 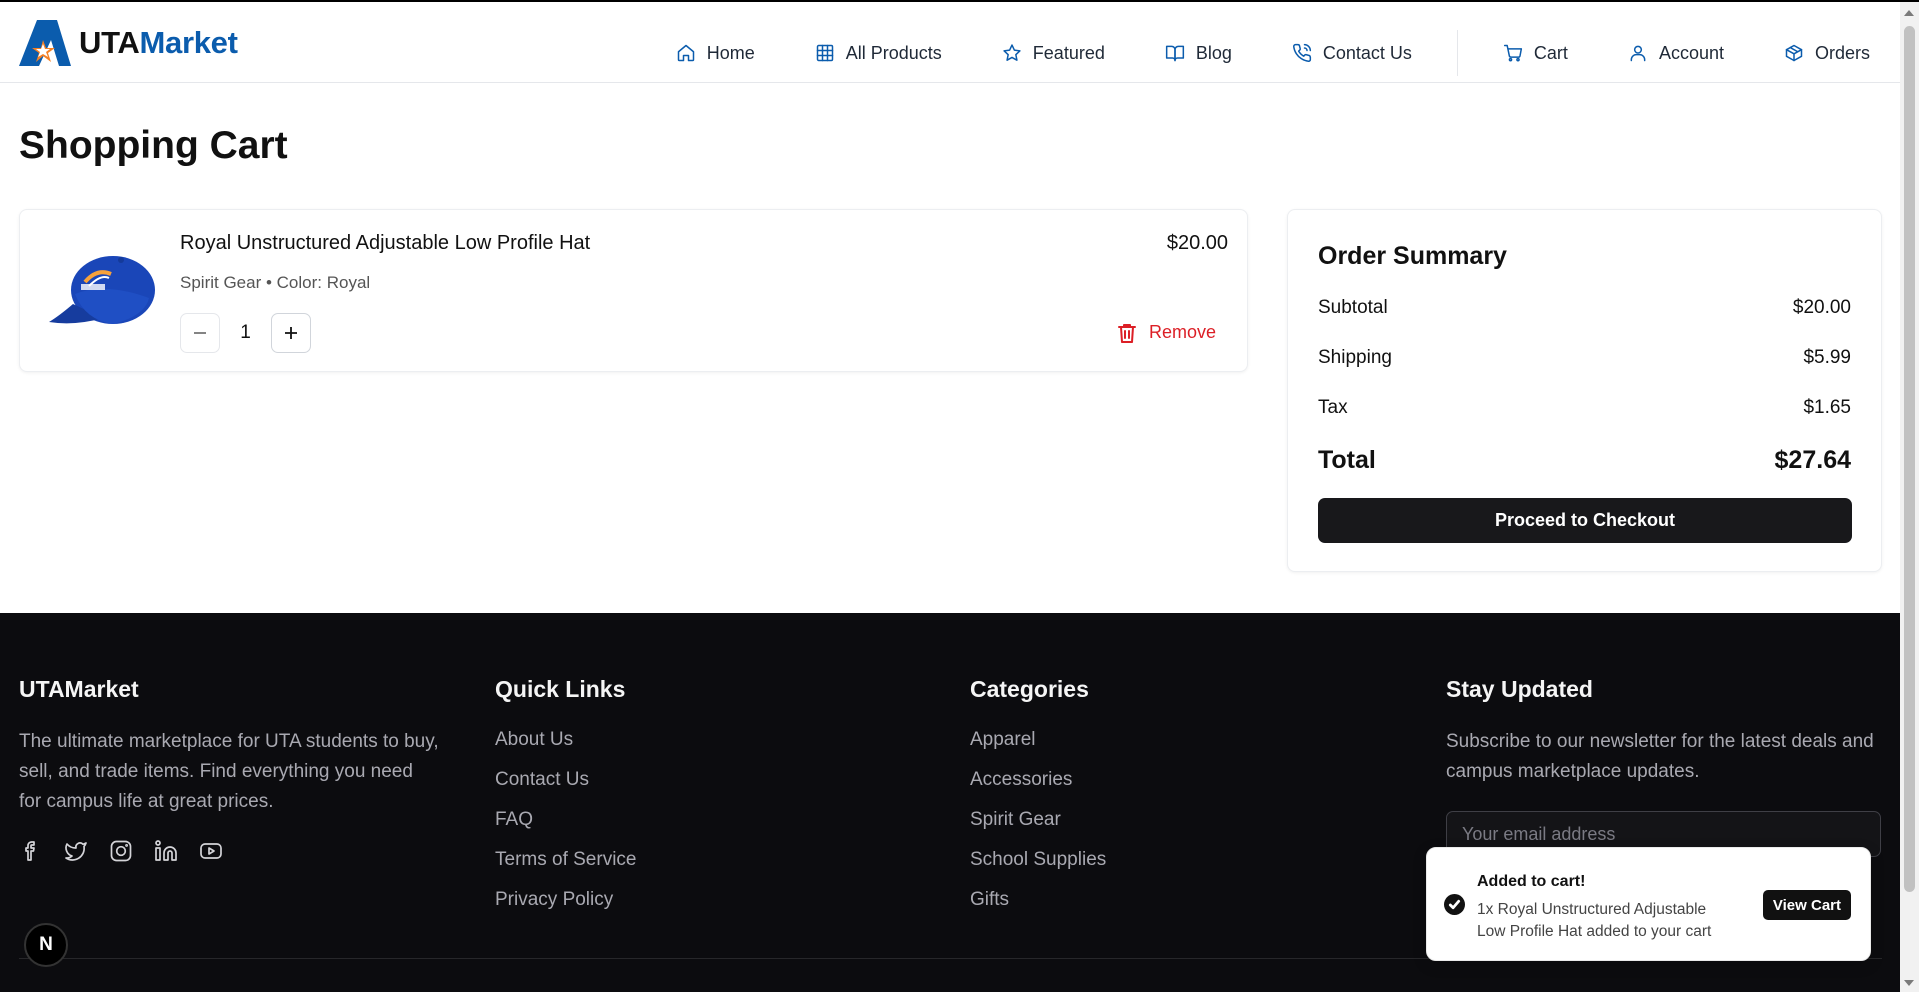 What do you see at coordinates (1454, 904) in the screenshot?
I see `check-circle-icon` at bounding box center [1454, 904].